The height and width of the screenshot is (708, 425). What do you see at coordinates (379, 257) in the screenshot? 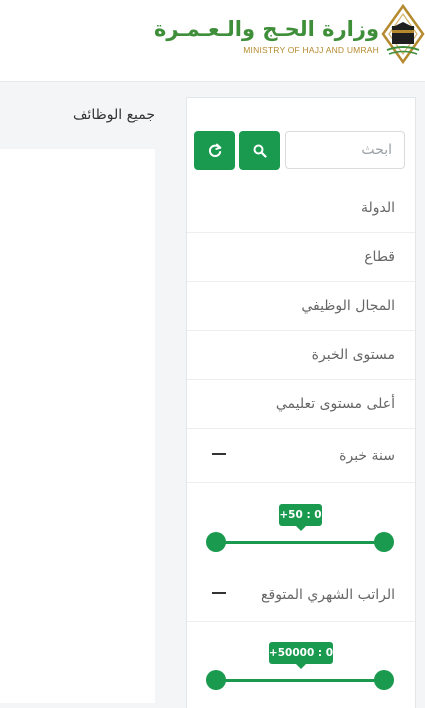
I see `filter-label: قطاع` at bounding box center [379, 257].